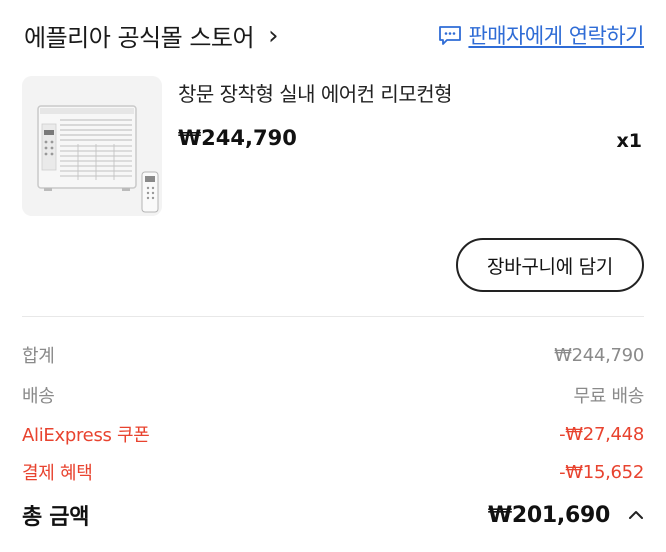 The image size is (666, 552). Describe the element at coordinates (333, 316) in the screenshot. I see `divider` at that location.